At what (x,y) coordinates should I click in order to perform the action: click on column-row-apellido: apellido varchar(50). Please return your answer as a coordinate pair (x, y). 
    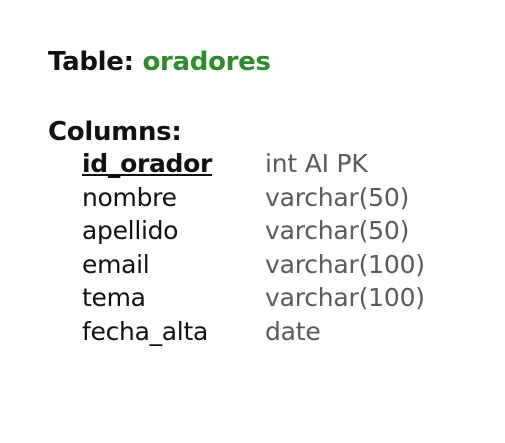
    Looking at the image, I should click on (253, 231).